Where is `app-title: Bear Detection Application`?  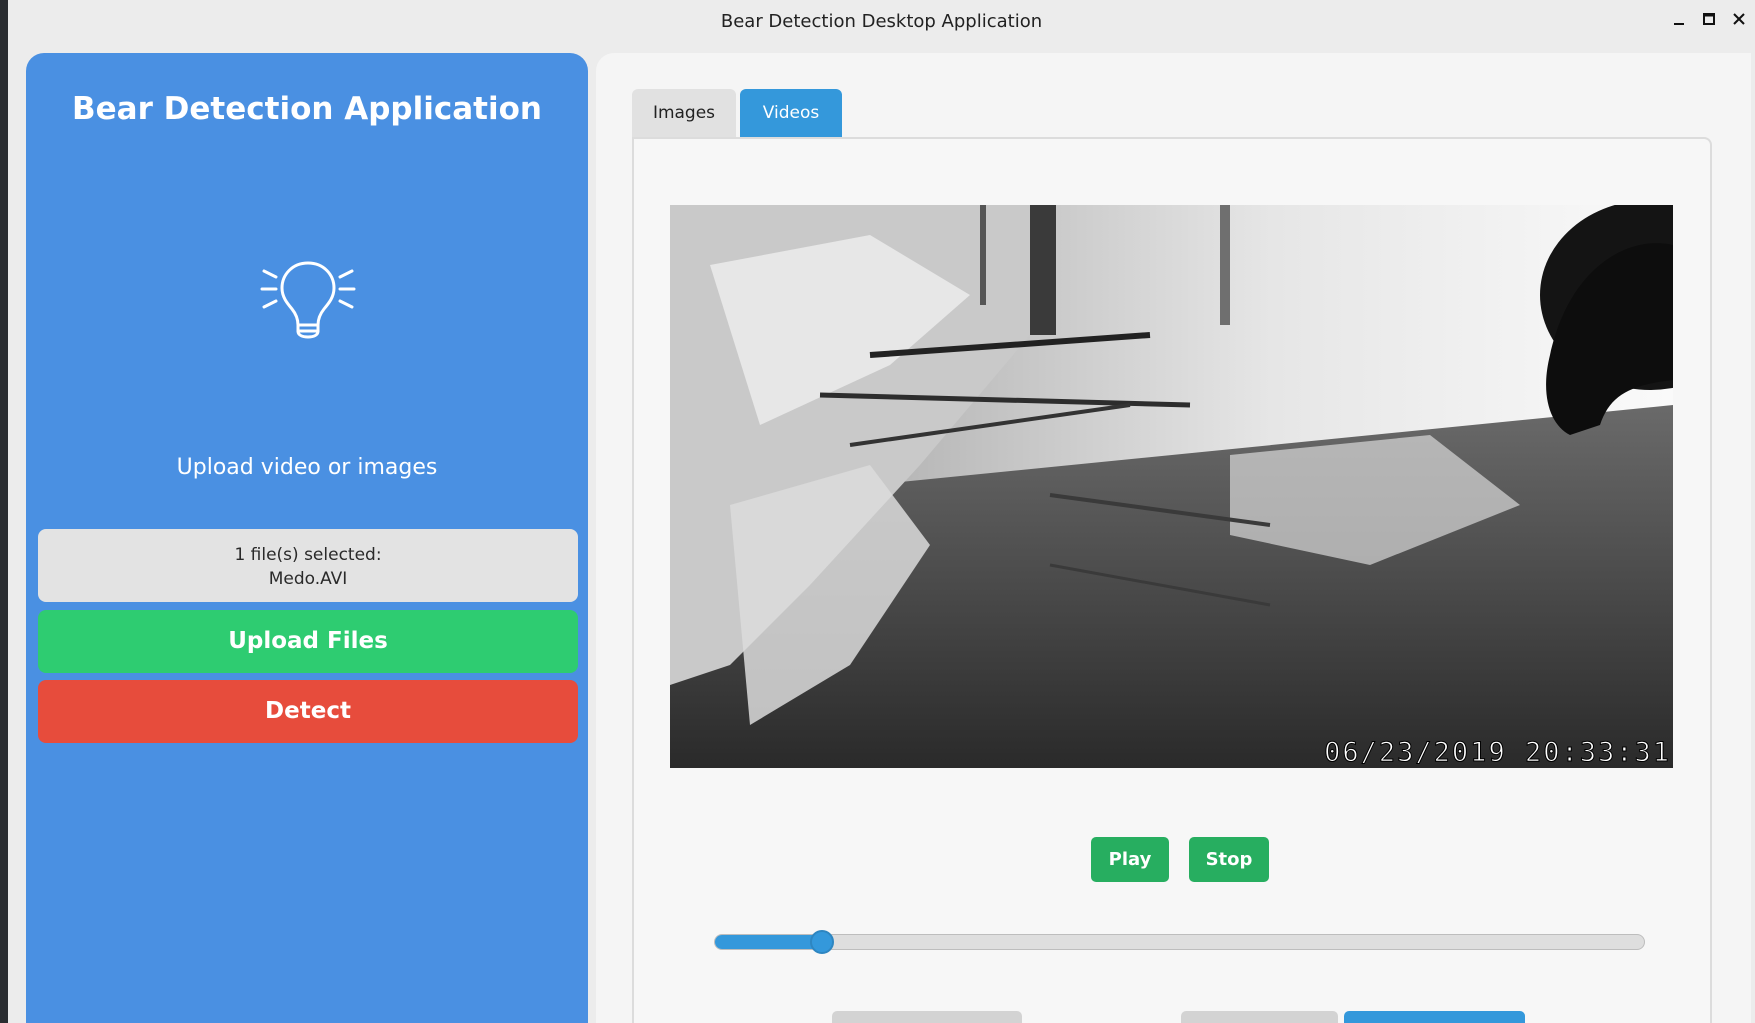 app-title: Bear Detection Application is located at coordinates (307, 109).